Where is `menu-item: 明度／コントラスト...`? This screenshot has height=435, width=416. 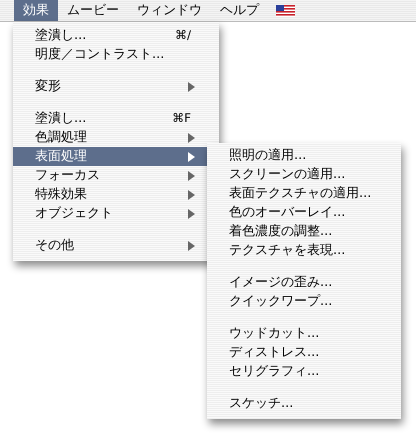
menu-item: 明度／コントラスト... is located at coordinates (116, 54).